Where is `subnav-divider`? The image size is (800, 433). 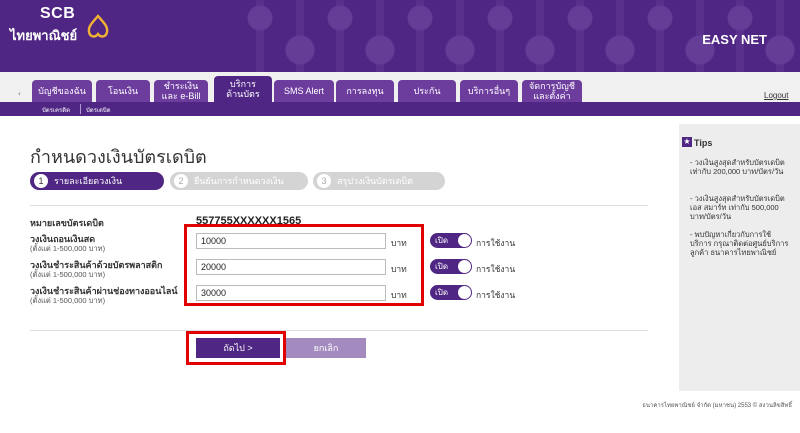 subnav-divider is located at coordinates (80, 109).